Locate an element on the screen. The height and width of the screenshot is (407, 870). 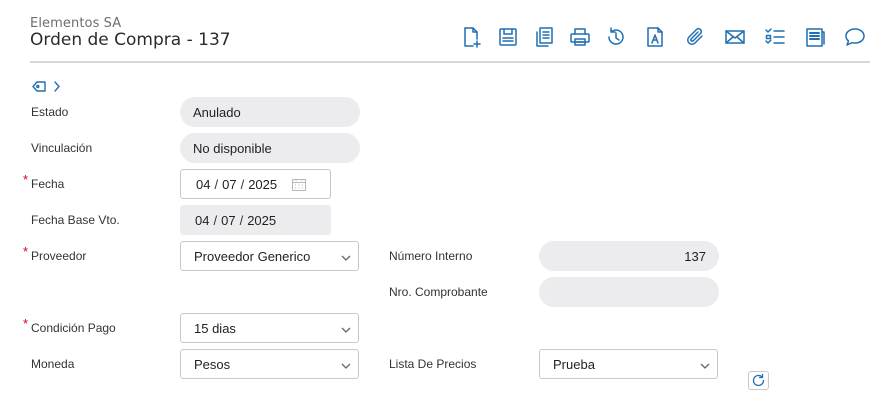
moneda-value: Pesos is located at coordinates (212, 364).